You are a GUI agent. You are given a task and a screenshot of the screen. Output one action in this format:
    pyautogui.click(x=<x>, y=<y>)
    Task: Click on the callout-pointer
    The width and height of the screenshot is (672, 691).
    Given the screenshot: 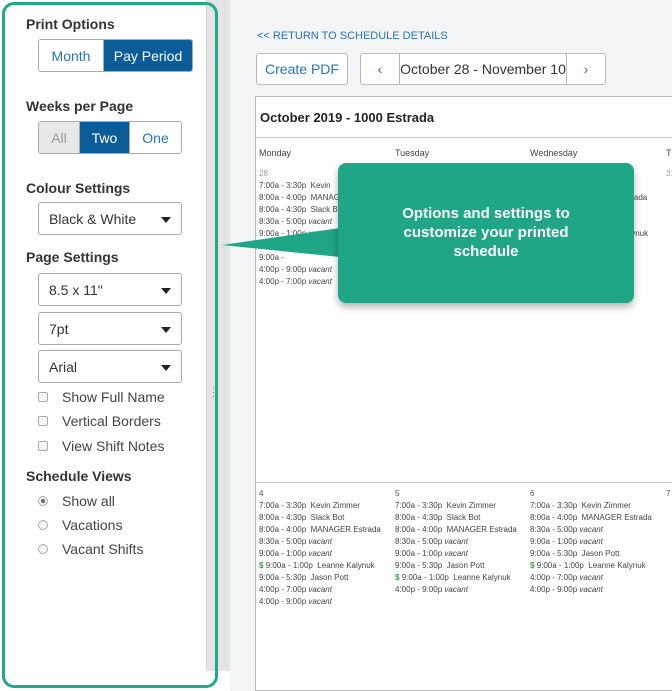 What is the action you would take?
    pyautogui.click(x=281, y=242)
    